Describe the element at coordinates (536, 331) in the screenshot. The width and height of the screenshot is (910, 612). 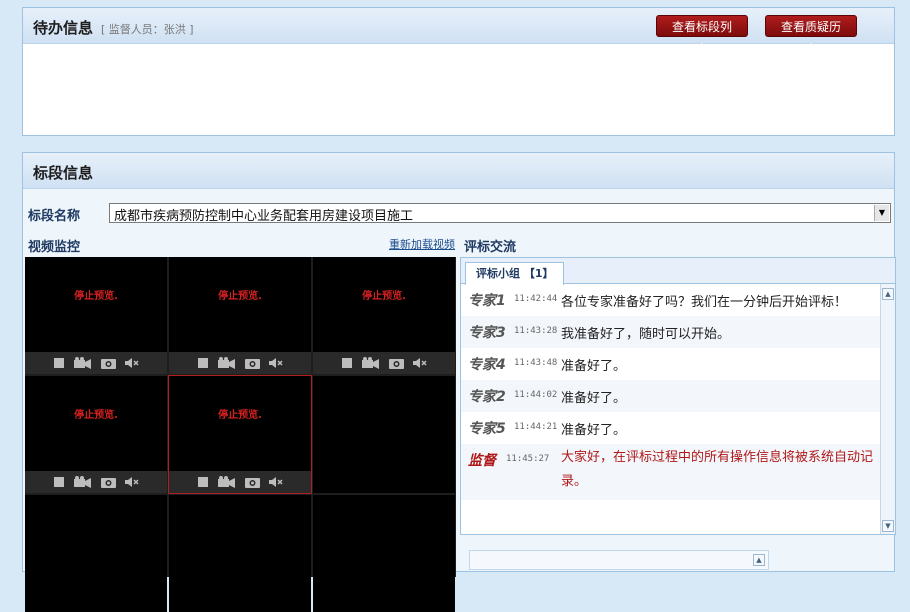
I see `message-time: 11:43:28` at that location.